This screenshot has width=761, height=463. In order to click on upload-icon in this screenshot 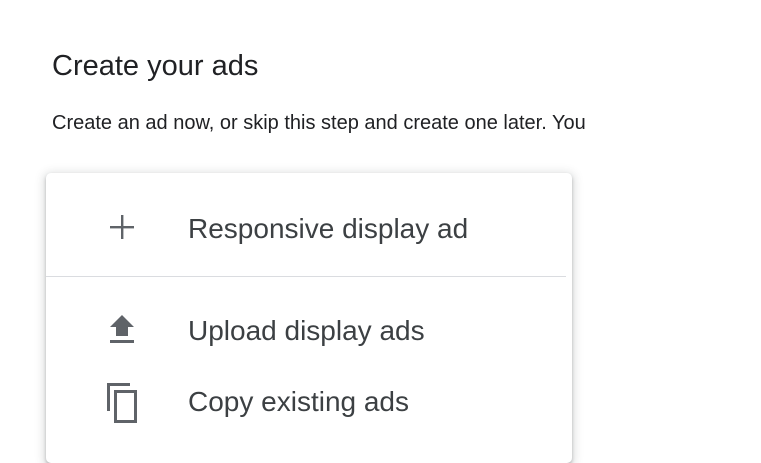, I will do `click(122, 331)`.